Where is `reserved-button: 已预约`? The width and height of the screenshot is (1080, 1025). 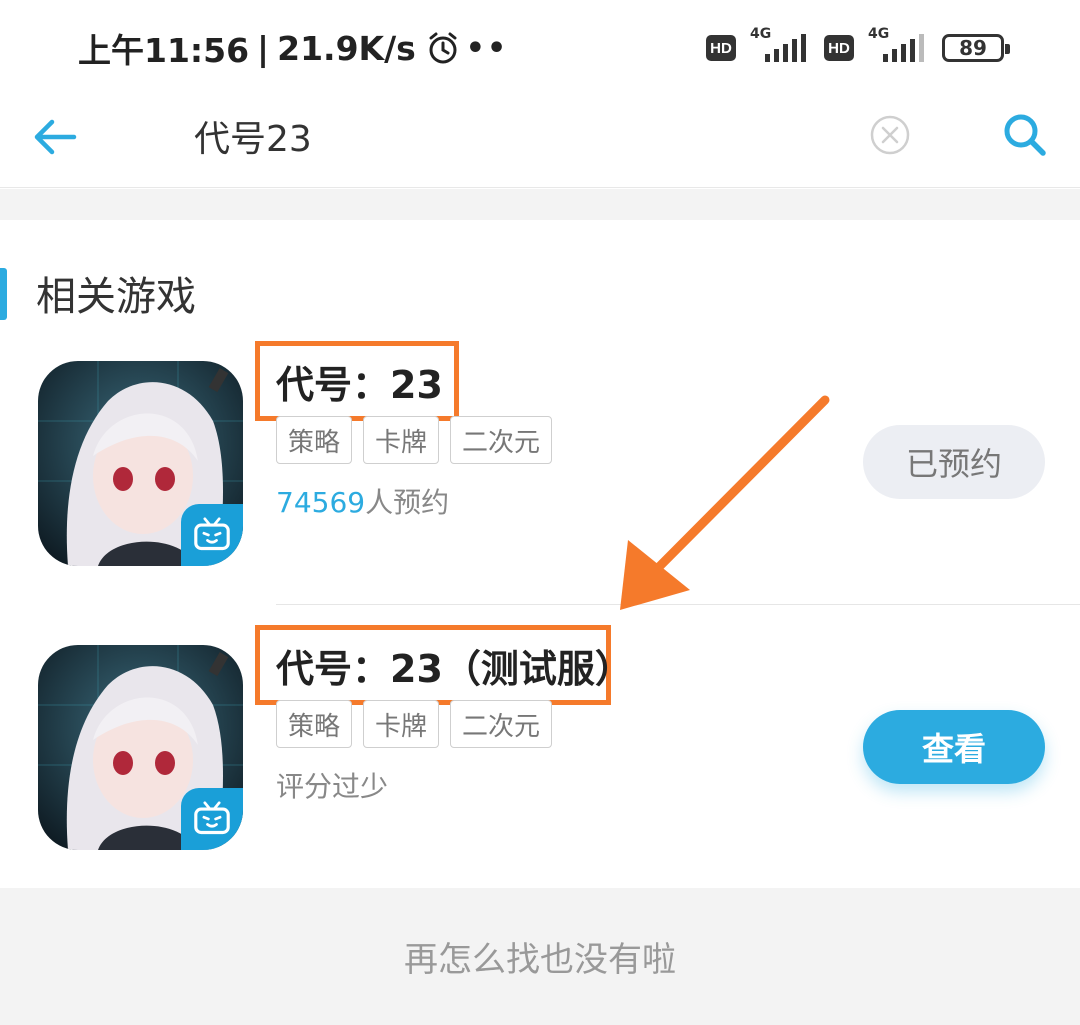 reserved-button: 已预约 is located at coordinates (954, 462).